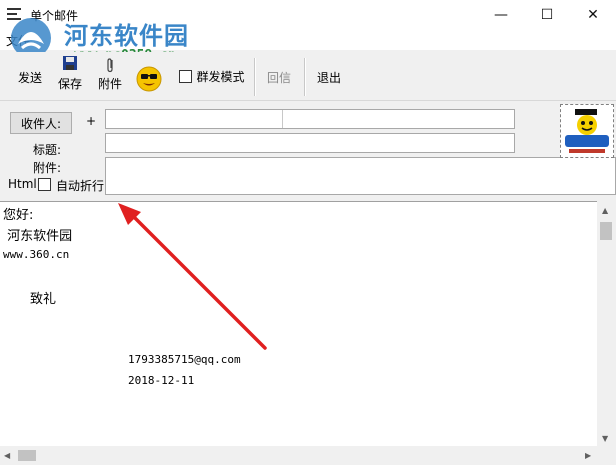 The height and width of the screenshot is (465, 616). I want to click on reply-button: 回信, so click(279, 76).